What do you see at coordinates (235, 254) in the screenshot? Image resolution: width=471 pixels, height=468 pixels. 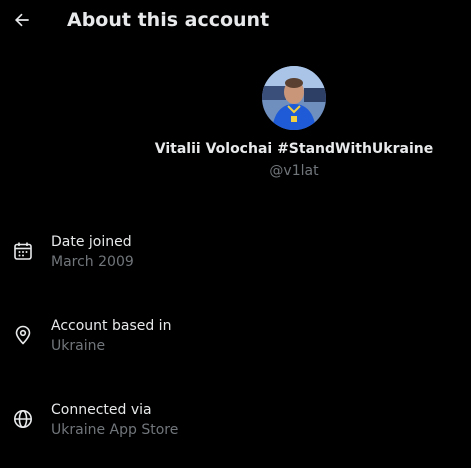 I see `date-joined-row: Date joined March 2009` at bounding box center [235, 254].